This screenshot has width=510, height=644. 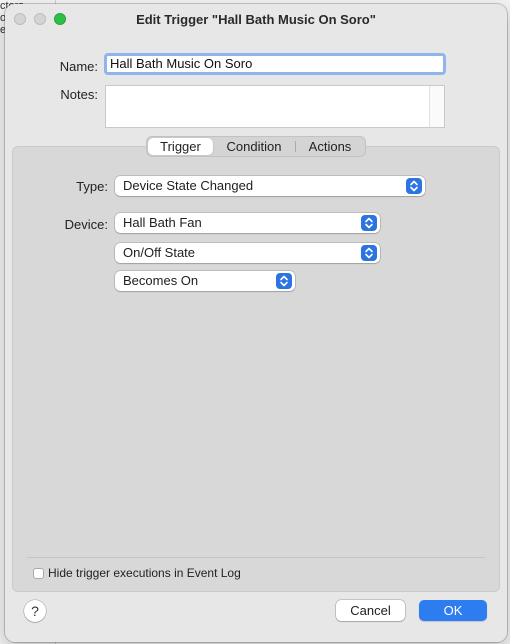 What do you see at coordinates (78, 66) in the screenshot?
I see `name-label: Name:` at bounding box center [78, 66].